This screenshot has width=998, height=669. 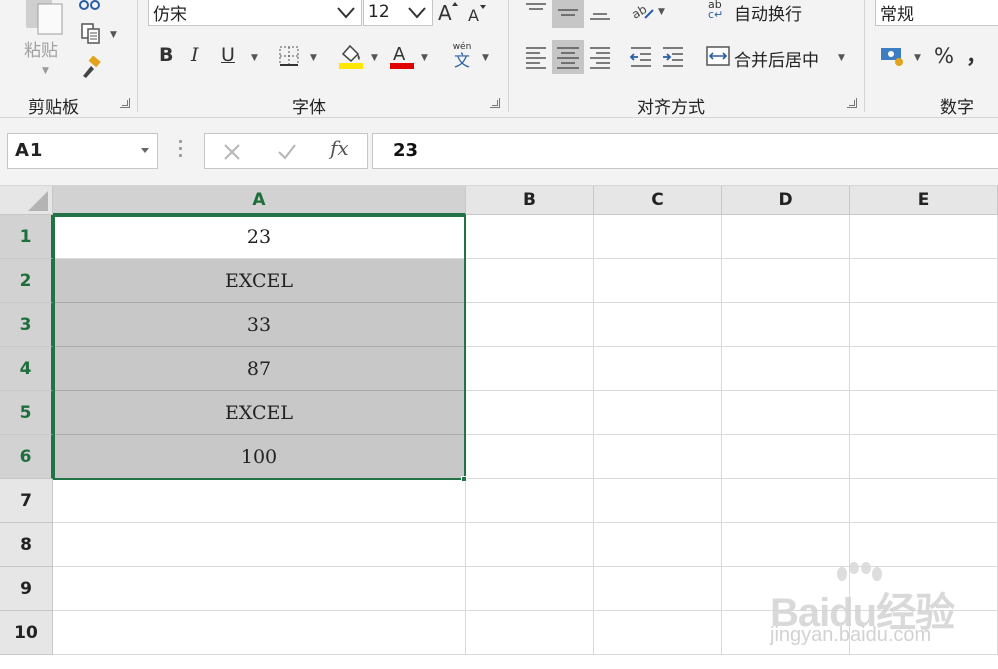 I want to click on align-right-icon, so click(x=600, y=57).